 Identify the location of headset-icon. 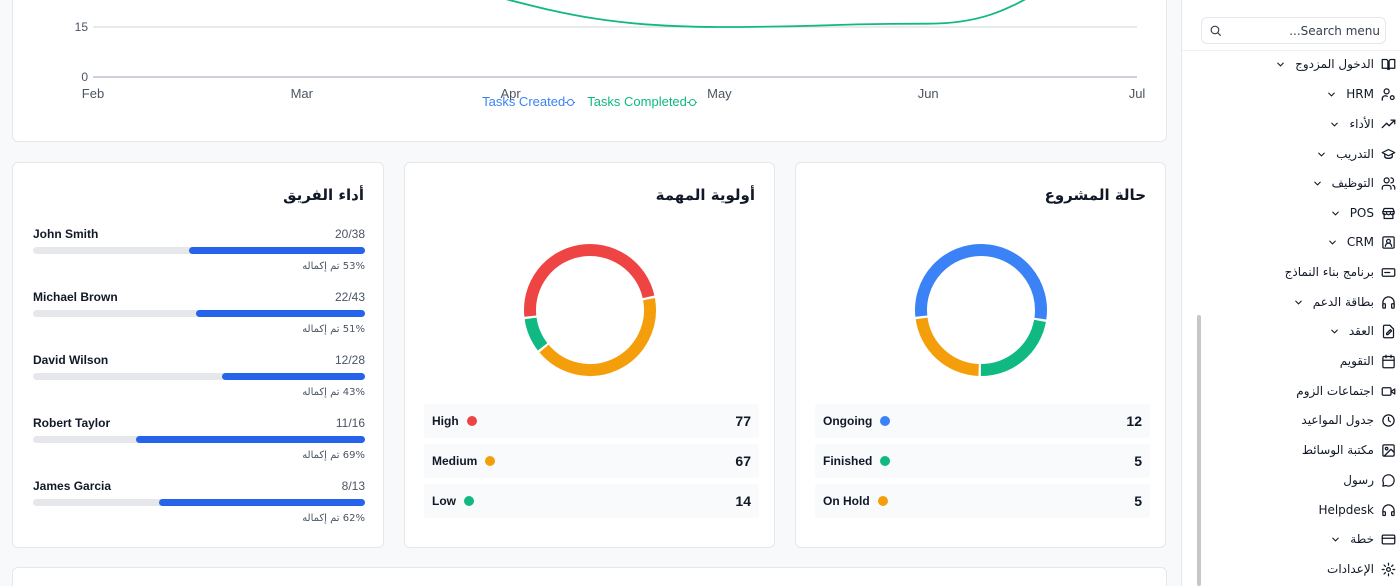
(1388, 510).